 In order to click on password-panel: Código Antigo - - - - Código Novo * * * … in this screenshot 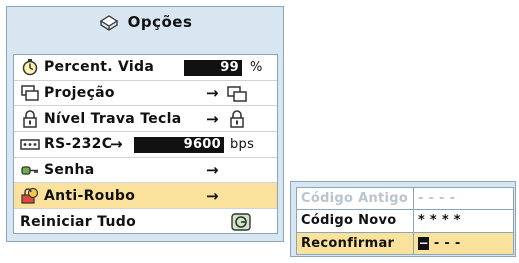, I will do `click(403, 219)`.